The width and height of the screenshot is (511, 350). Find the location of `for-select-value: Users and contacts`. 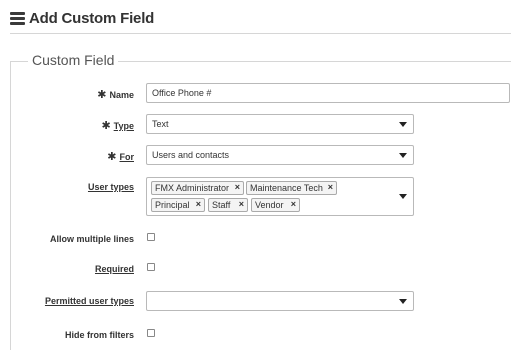

for-select-value: Users and contacts is located at coordinates (191, 155).